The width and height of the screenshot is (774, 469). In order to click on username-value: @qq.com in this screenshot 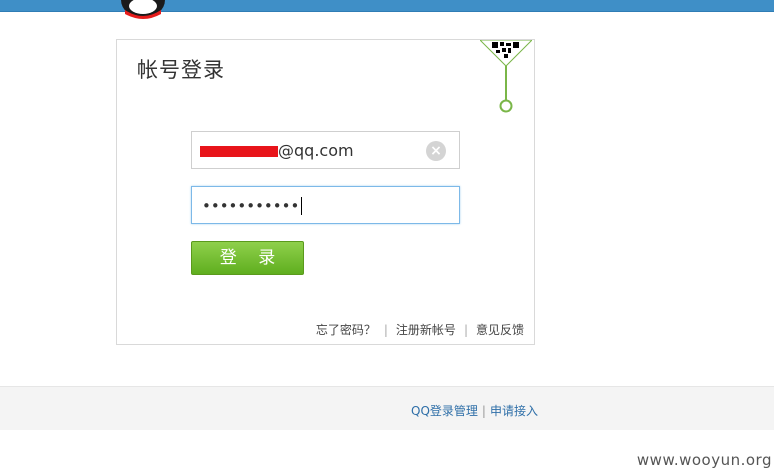, I will do `click(316, 150)`.